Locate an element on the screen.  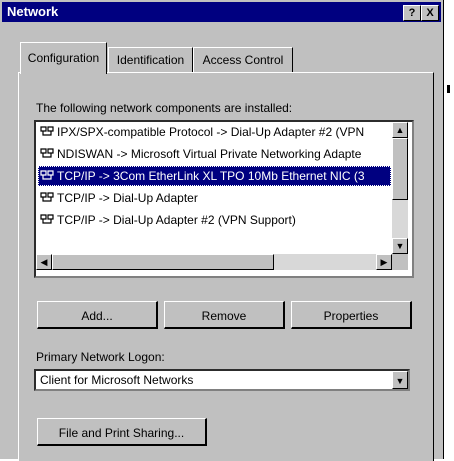
scroll-down-arrow-icon: ▼ is located at coordinates (400, 246).